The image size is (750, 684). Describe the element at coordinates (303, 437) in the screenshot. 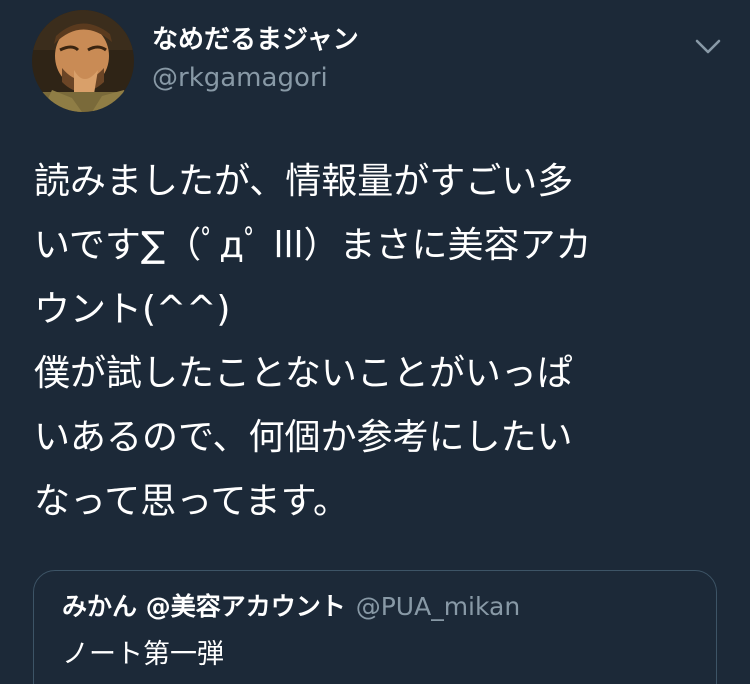

I see `tweet-body-line: いあるので、何個か参考にしたい` at that location.